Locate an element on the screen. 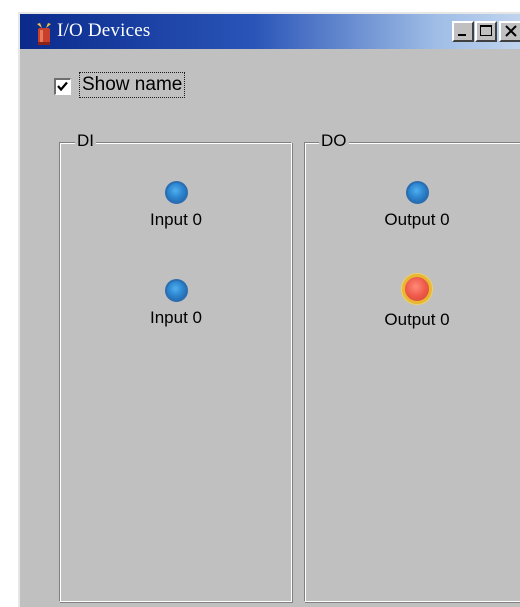 The image size is (520, 607). show-name-checkbox is located at coordinates (62, 86).